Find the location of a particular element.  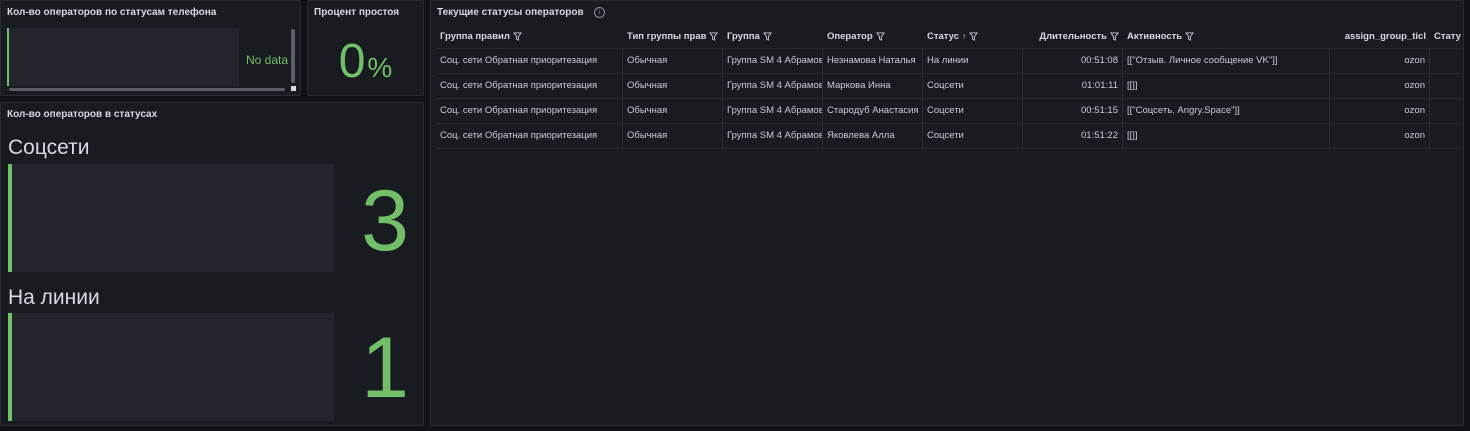

panel-title: Кол-во операторов по статусам телефона is located at coordinates (111, 12).